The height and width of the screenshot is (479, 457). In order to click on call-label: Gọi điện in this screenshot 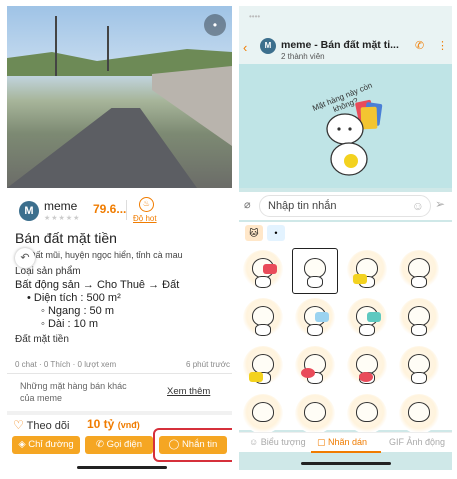, I will do `click(124, 444)`.